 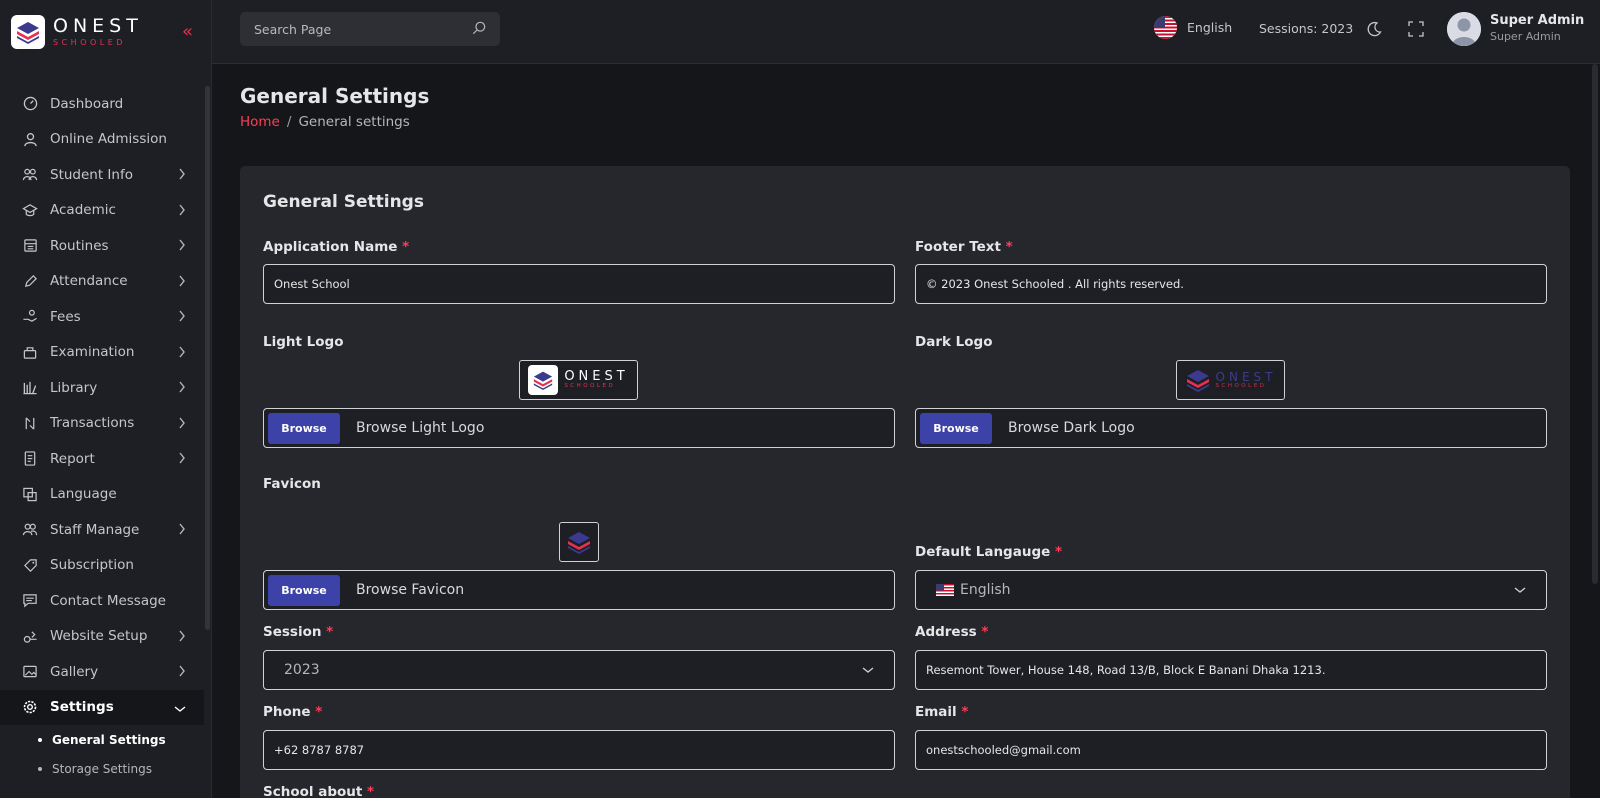 I want to click on exam-icon, so click(x=30, y=352).